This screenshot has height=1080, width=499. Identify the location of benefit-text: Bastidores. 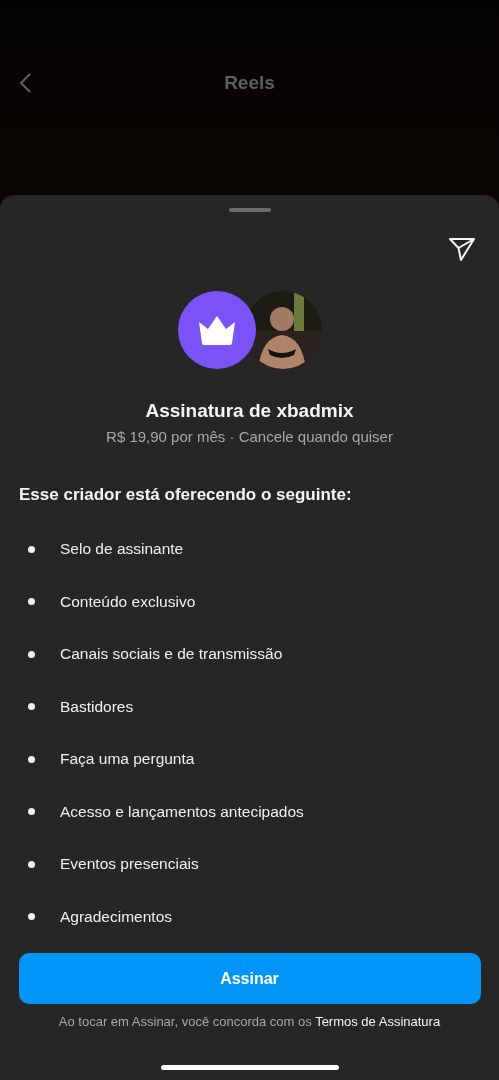
(97, 706).